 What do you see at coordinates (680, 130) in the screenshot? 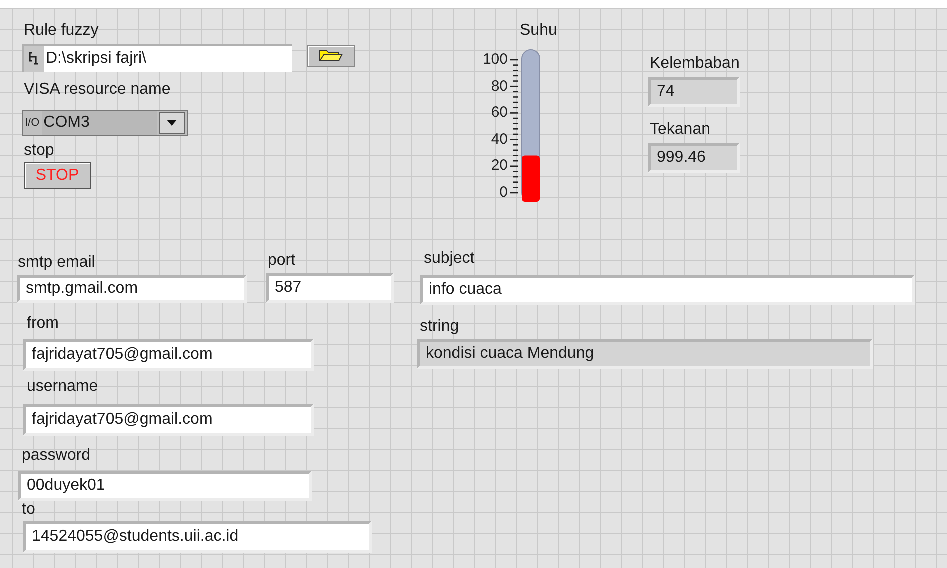
I see `field-label: Tekanan` at bounding box center [680, 130].